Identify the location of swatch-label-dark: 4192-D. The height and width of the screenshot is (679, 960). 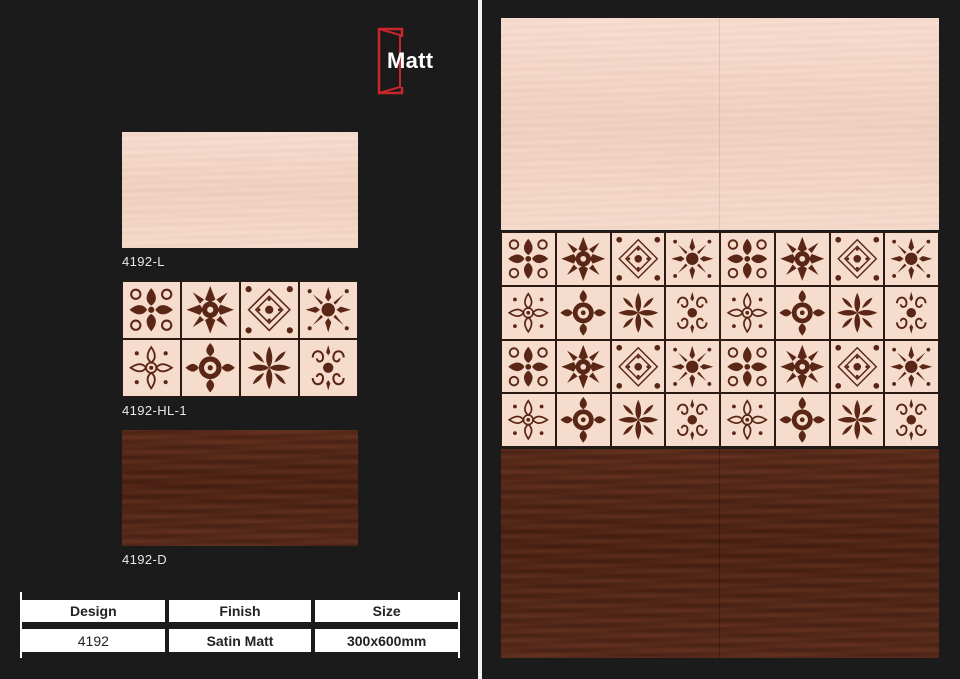
(145, 559).